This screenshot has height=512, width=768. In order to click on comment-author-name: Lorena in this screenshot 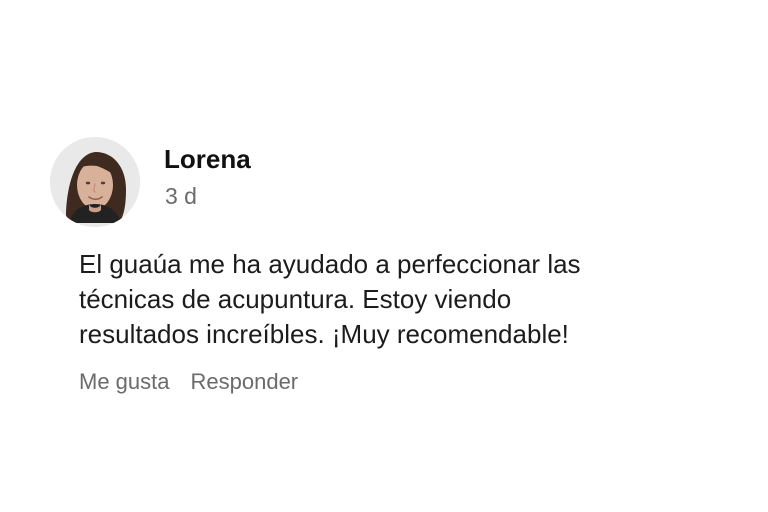, I will do `click(207, 159)`.